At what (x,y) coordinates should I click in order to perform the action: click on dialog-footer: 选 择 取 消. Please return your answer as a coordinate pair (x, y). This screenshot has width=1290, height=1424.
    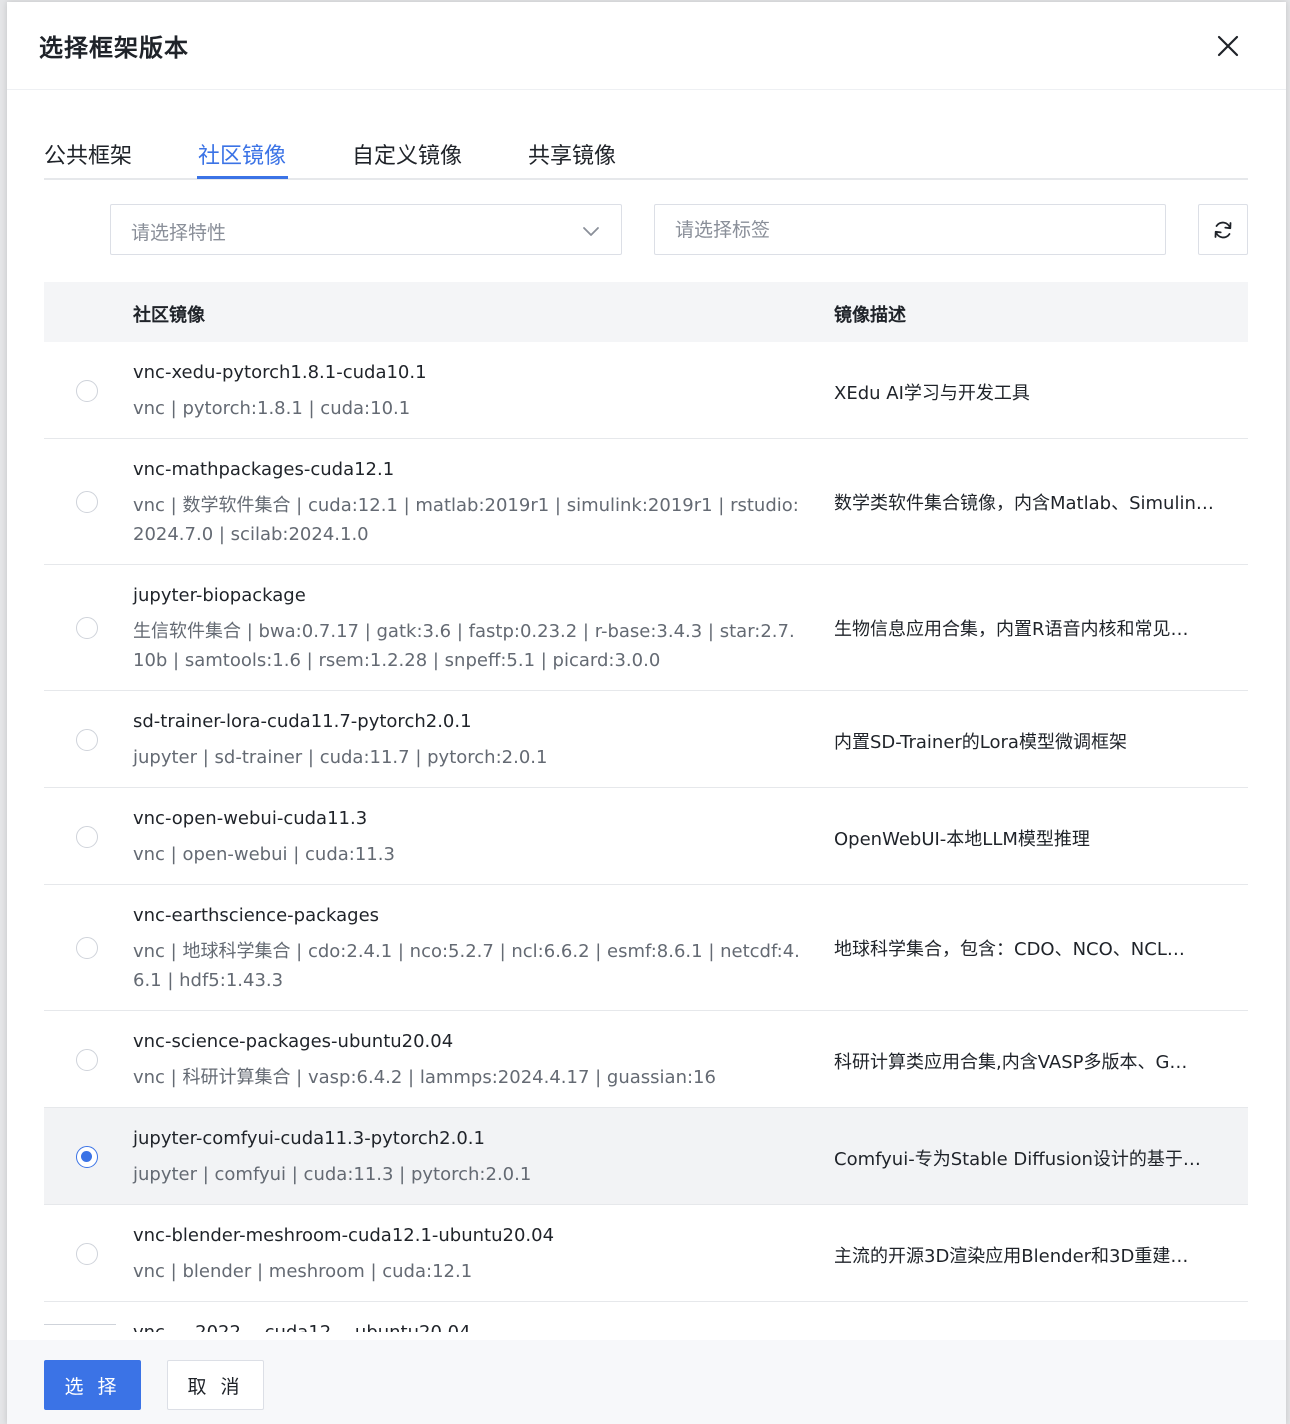
    Looking at the image, I should click on (646, 1382).